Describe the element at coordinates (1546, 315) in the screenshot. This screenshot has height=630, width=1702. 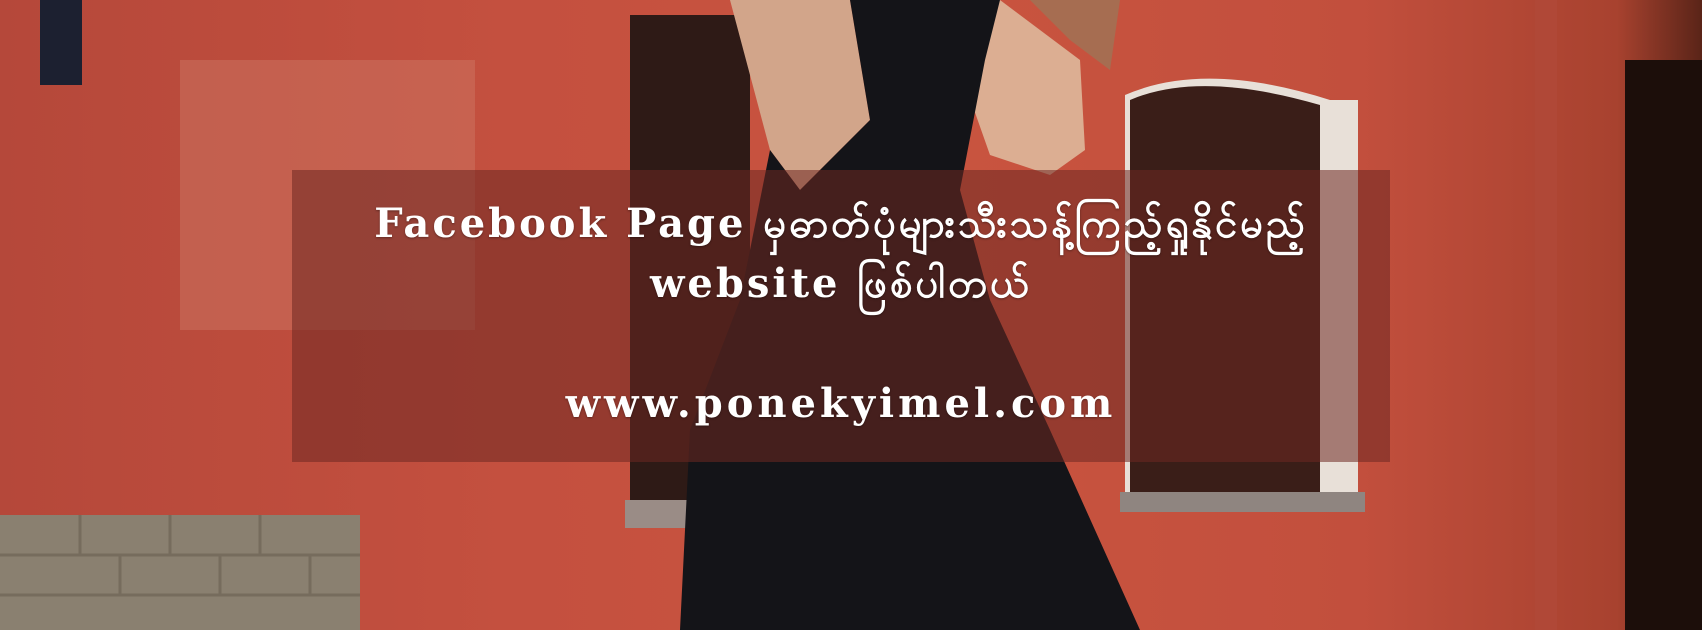
I see `wall-pipe` at that location.